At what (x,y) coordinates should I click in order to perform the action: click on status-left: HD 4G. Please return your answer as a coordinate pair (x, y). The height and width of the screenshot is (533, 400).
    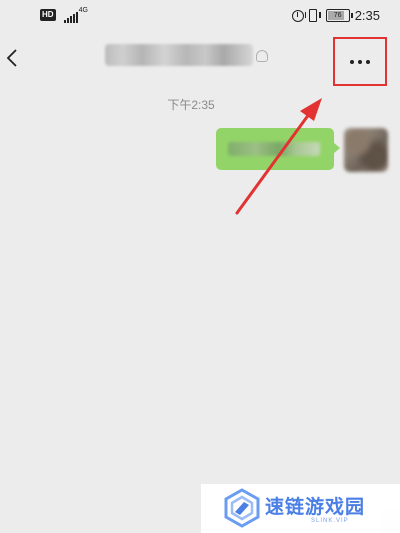
    Looking at the image, I should click on (64, 15).